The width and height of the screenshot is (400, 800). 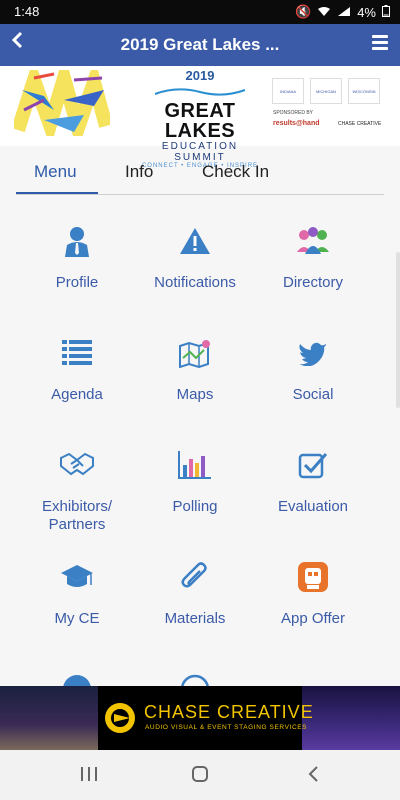 I want to click on battery-icon, so click(x=386, y=12).